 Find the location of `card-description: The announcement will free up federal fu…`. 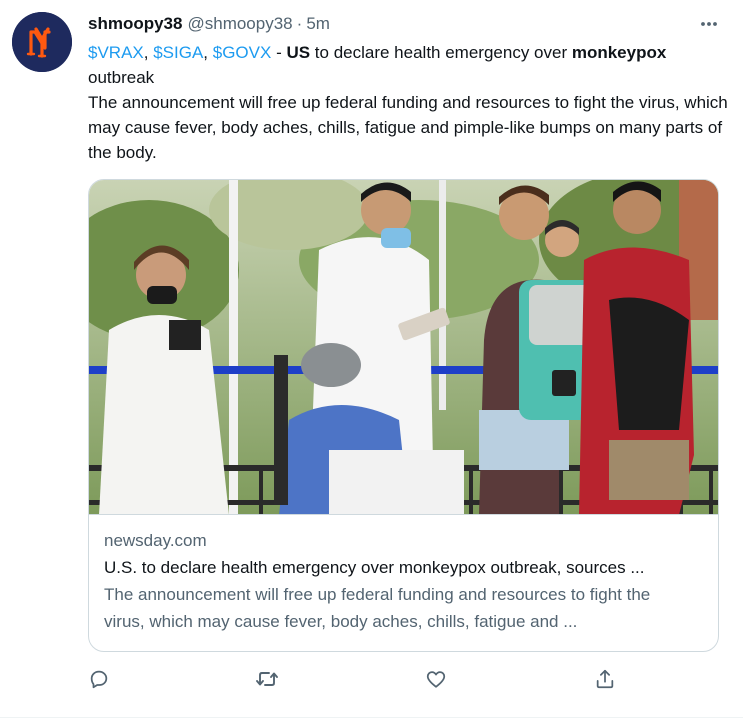

card-description: The announcement will free up federal fu… is located at coordinates (377, 608).